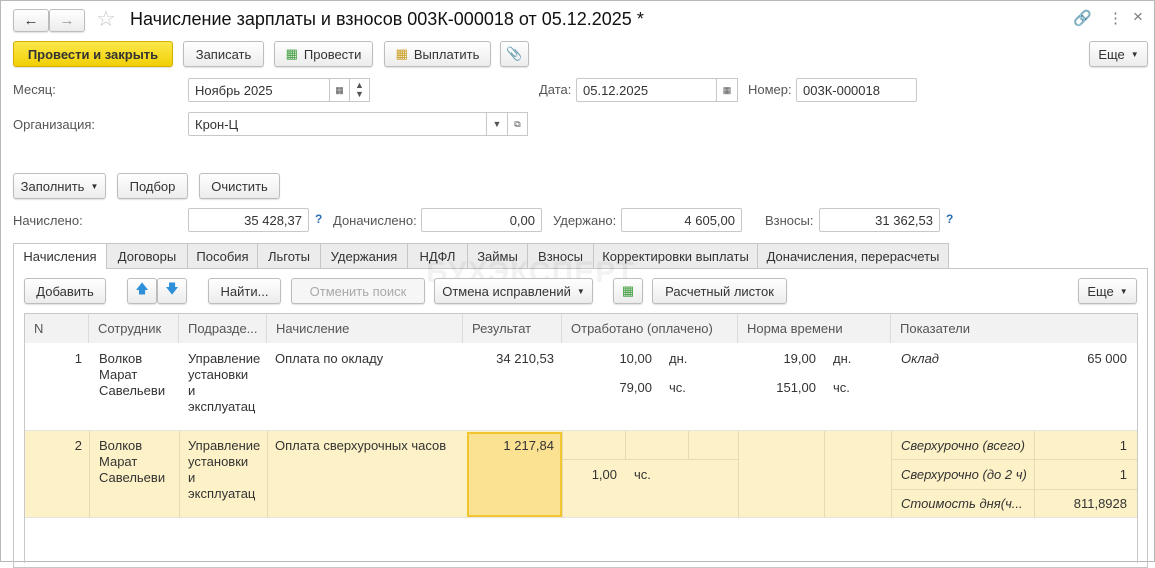 This screenshot has height=568, width=1155. What do you see at coordinates (1014, 328) in the screenshot?
I see `col-indicators: Показатели` at bounding box center [1014, 328].